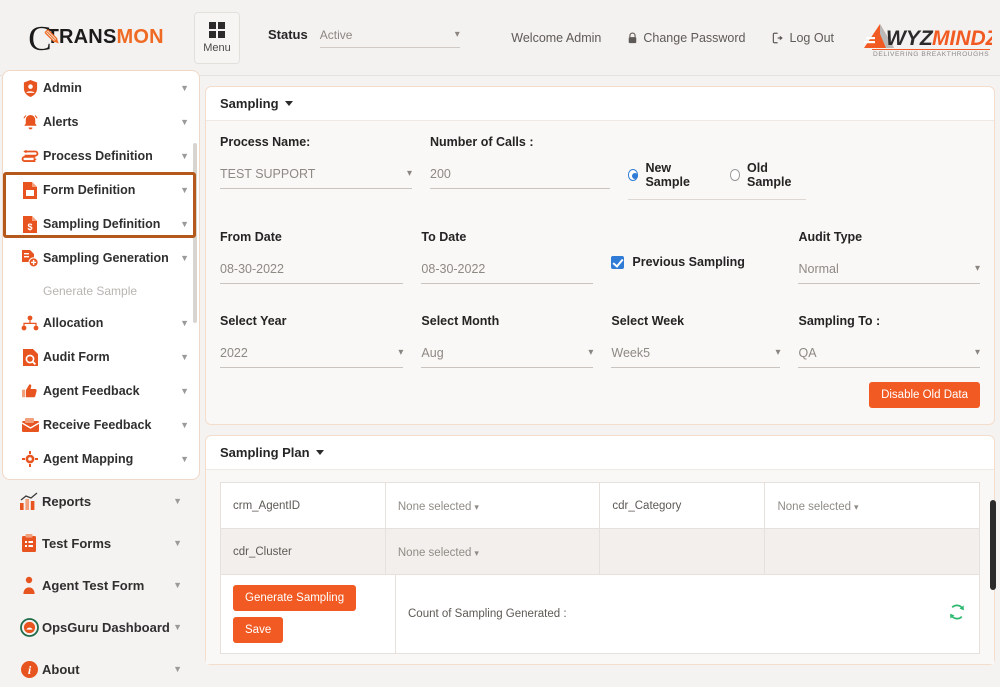  What do you see at coordinates (234, 353) in the screenshot?
I see `select-year-value: 2022` at bounding box center [234, 353].